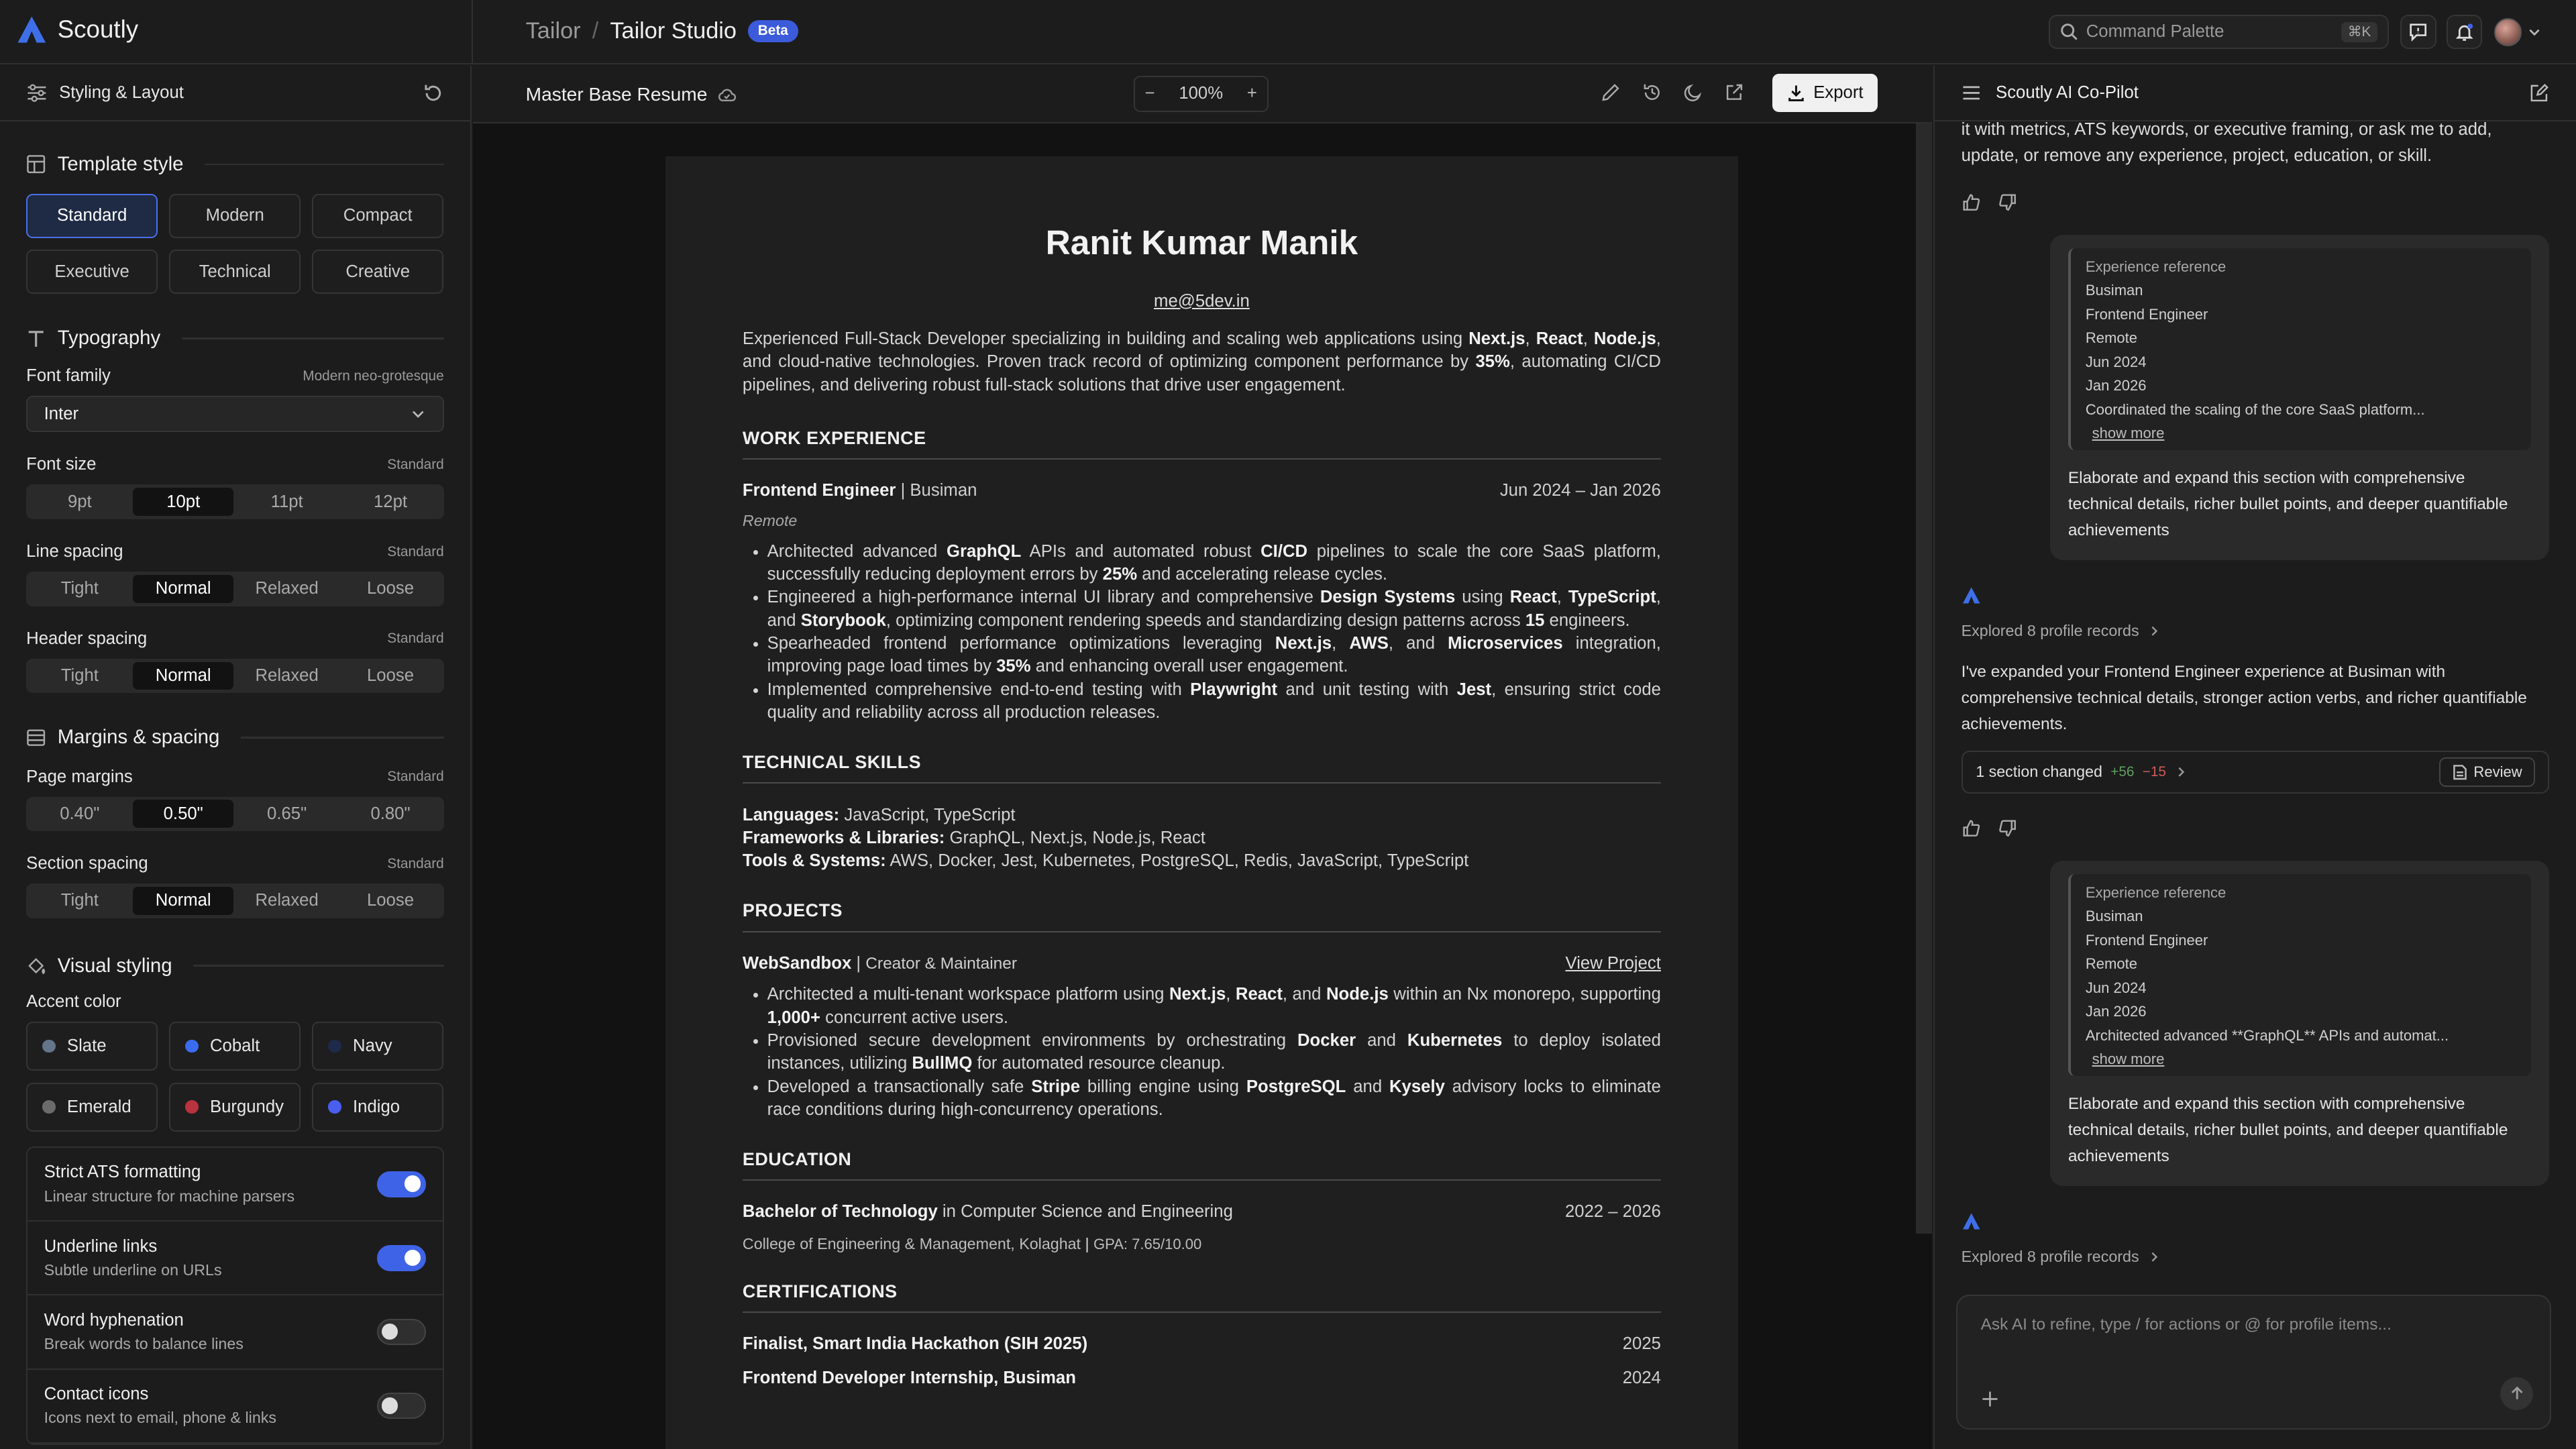  I want to click on accent-navy: Navy, so click(378, 1046).